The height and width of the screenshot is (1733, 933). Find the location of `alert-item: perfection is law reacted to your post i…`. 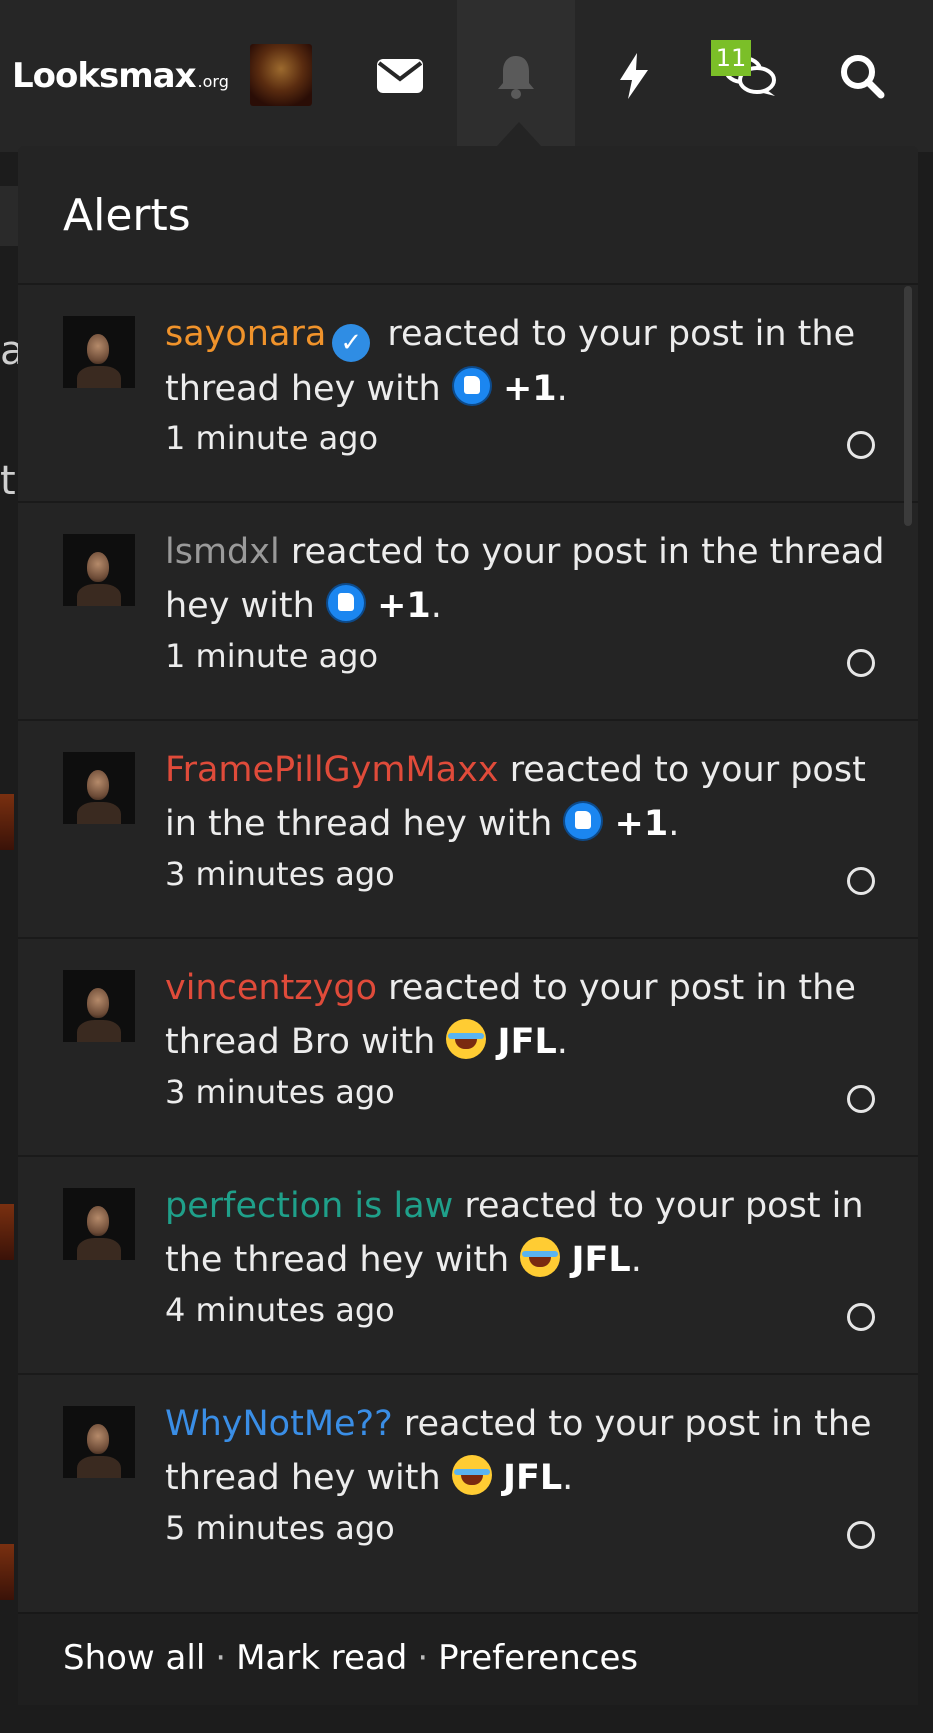

alert-item: perfection is law reacted to your post i… is located at coordinates (468, 1264).